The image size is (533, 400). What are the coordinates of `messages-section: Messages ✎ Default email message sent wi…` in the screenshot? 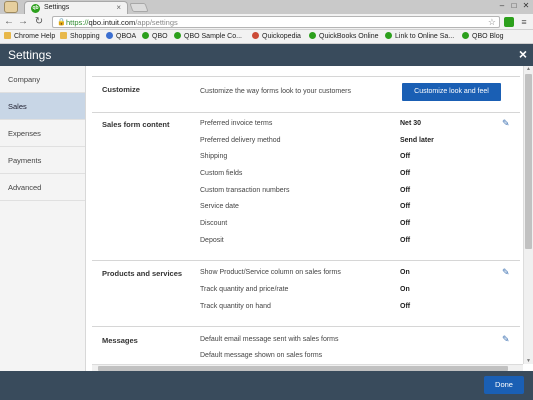 It's located at (306, 345).